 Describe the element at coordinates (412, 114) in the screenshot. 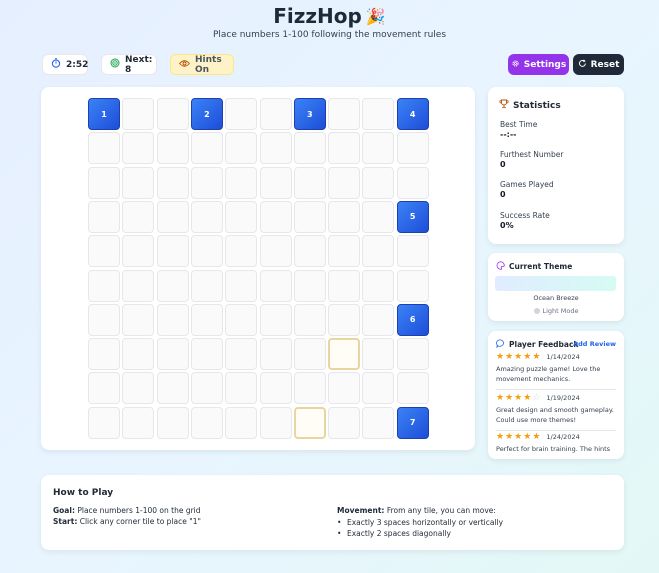

I see `placed-tile: 4` at that location.